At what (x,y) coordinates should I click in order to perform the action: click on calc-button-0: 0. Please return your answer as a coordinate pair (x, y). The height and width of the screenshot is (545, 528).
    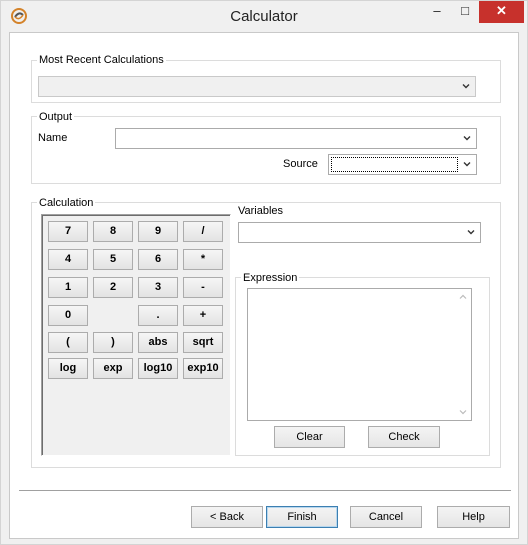
    Looking at the image, I should click on (68, 315).